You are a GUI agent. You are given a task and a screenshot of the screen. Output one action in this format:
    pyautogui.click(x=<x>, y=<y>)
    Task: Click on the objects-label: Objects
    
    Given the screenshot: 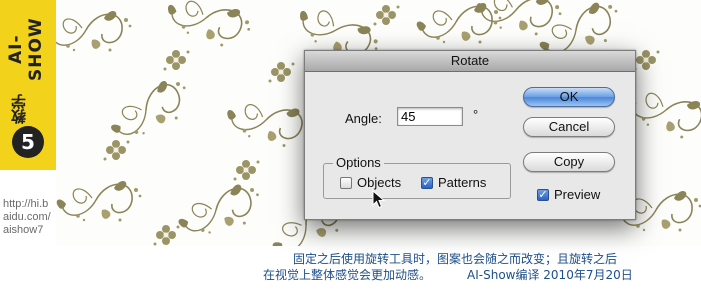 What is the action you would take?
    pyautogui.click(x=379, y=182)
    